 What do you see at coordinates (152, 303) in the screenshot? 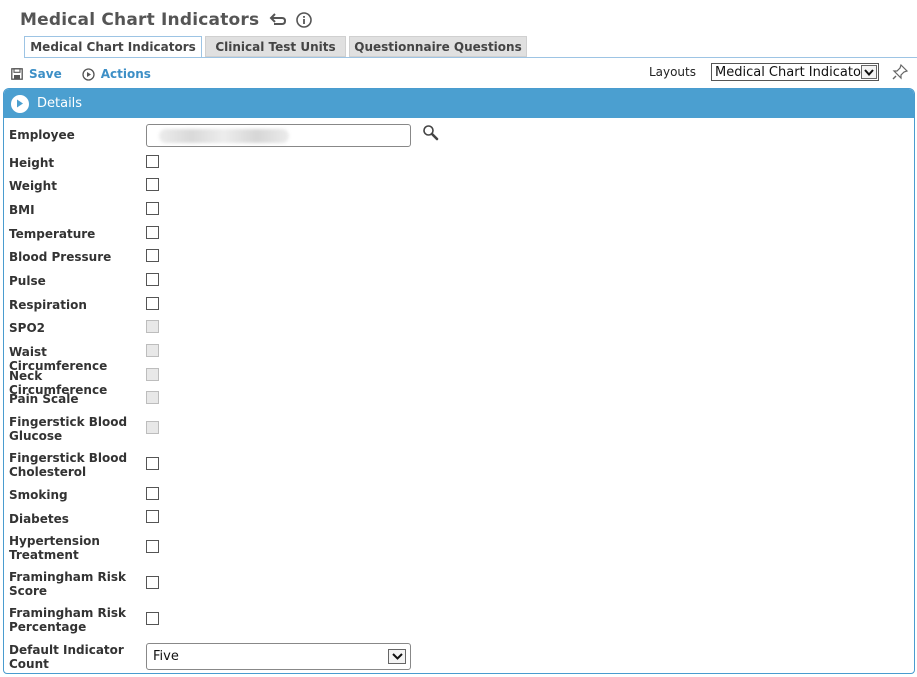
I see `respiration-checkbox` at bounding box center [152, 303].